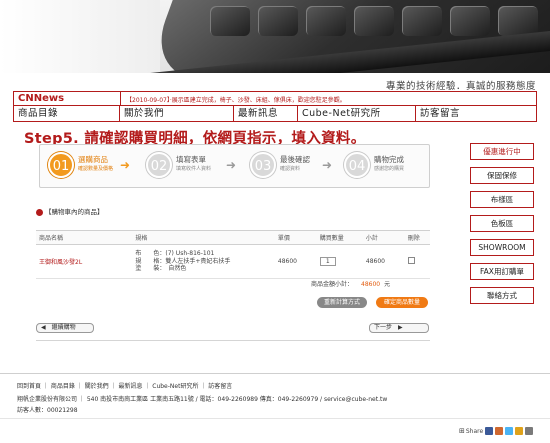 The height and width of the screenshot is (443, 550). I want to click on confirm-quantity-button: 確定商品數量, so click(402, 302).